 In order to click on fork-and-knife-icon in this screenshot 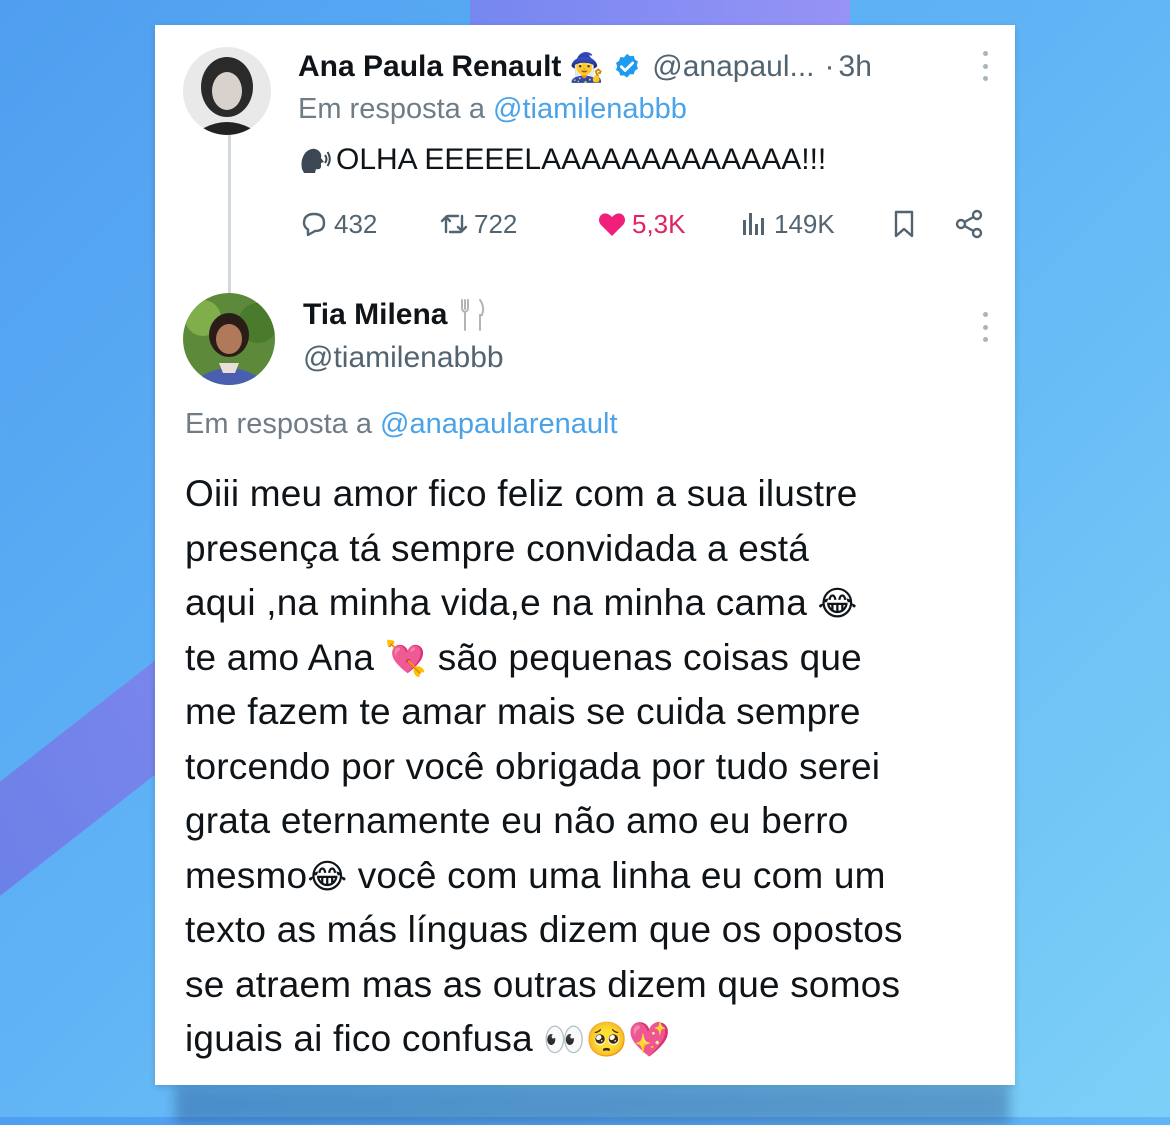, I will do `click(472, 315)`.